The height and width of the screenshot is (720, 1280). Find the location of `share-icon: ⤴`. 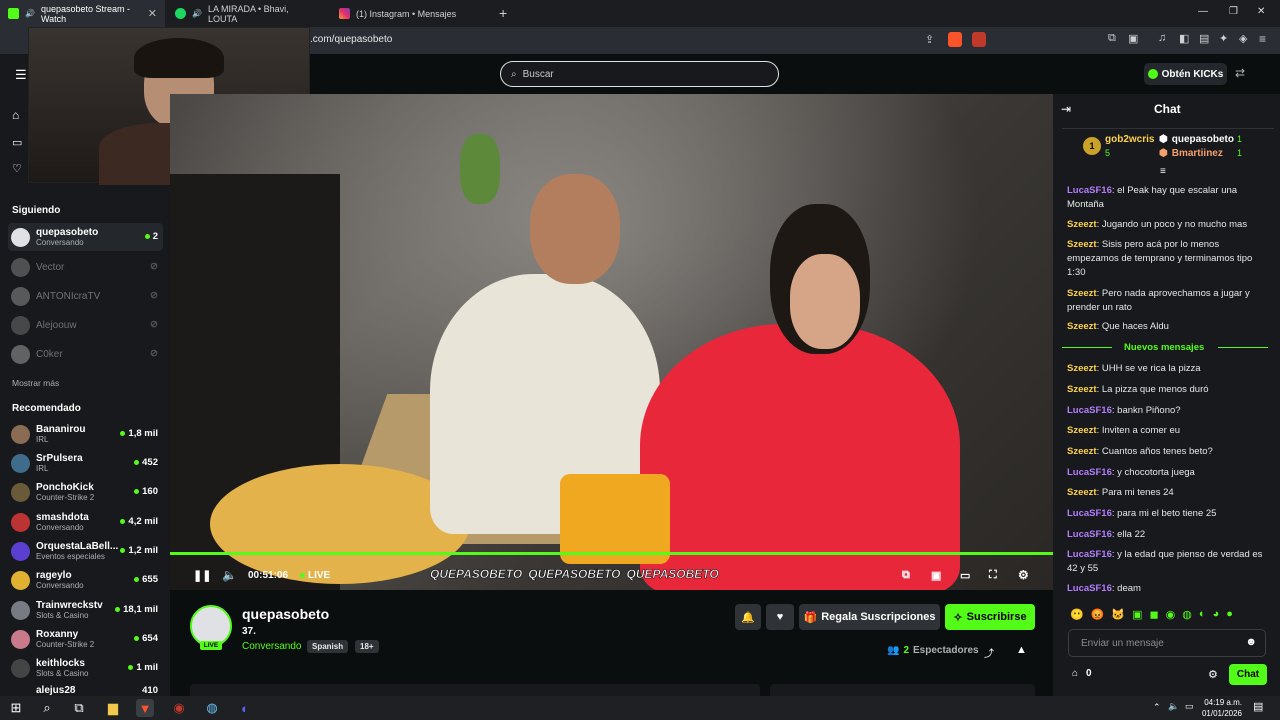

share-icon: ⤴ is located at coordinates (989, 652).